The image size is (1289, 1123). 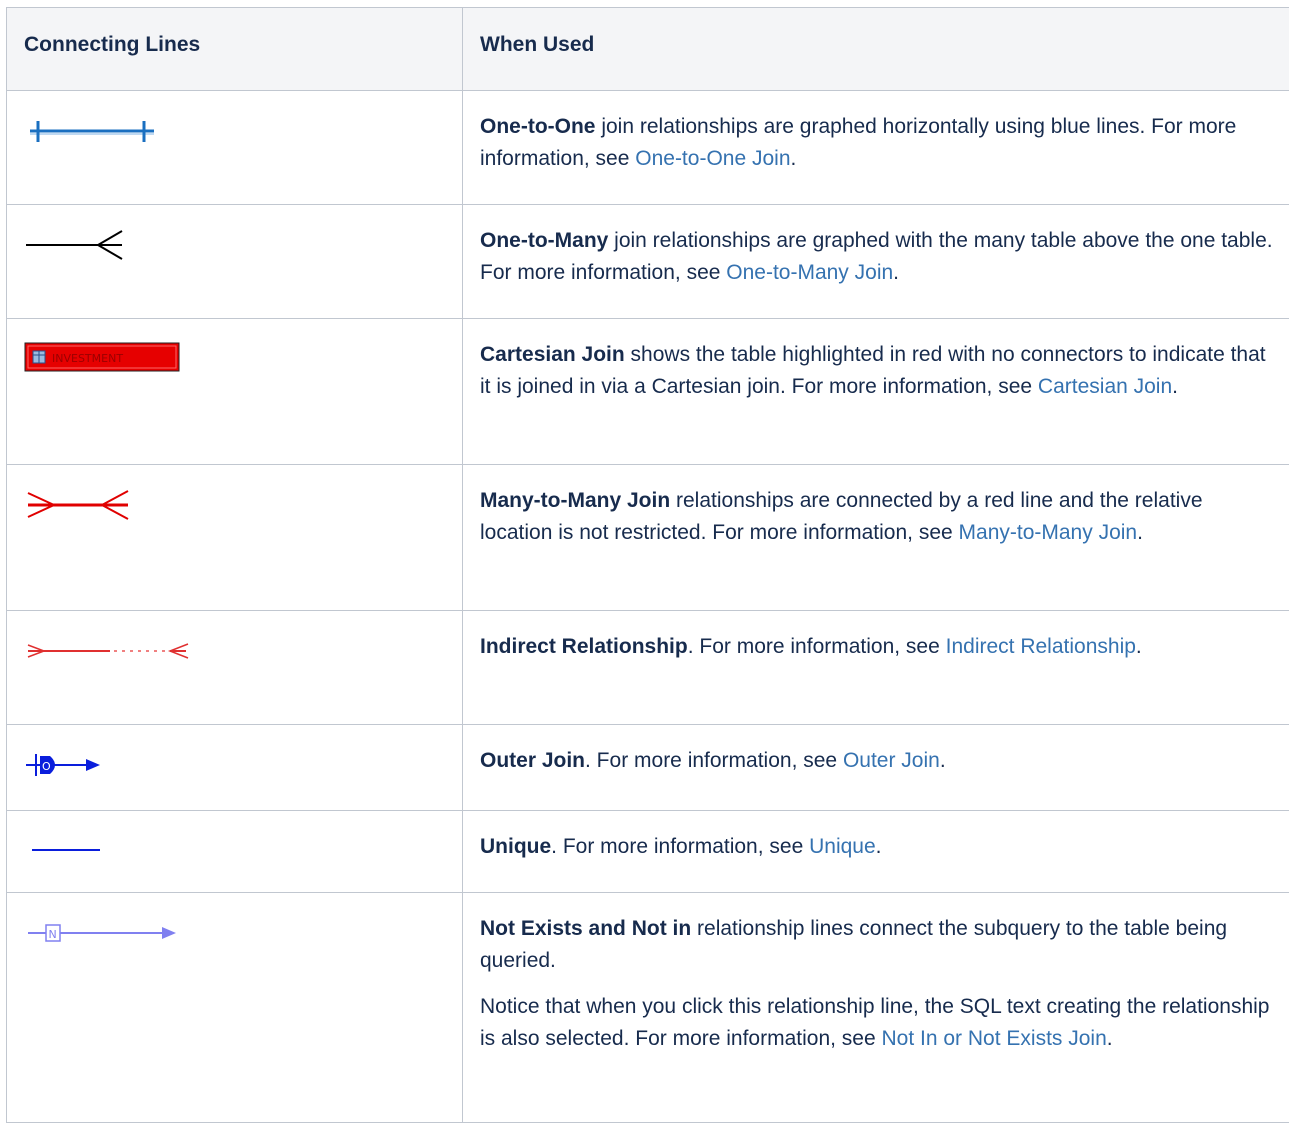 What do you see at coordinates (87, 358) in the screenshot?
I see `cartesian-table-name: INVESTMENT` at bounding box center [87, 358].